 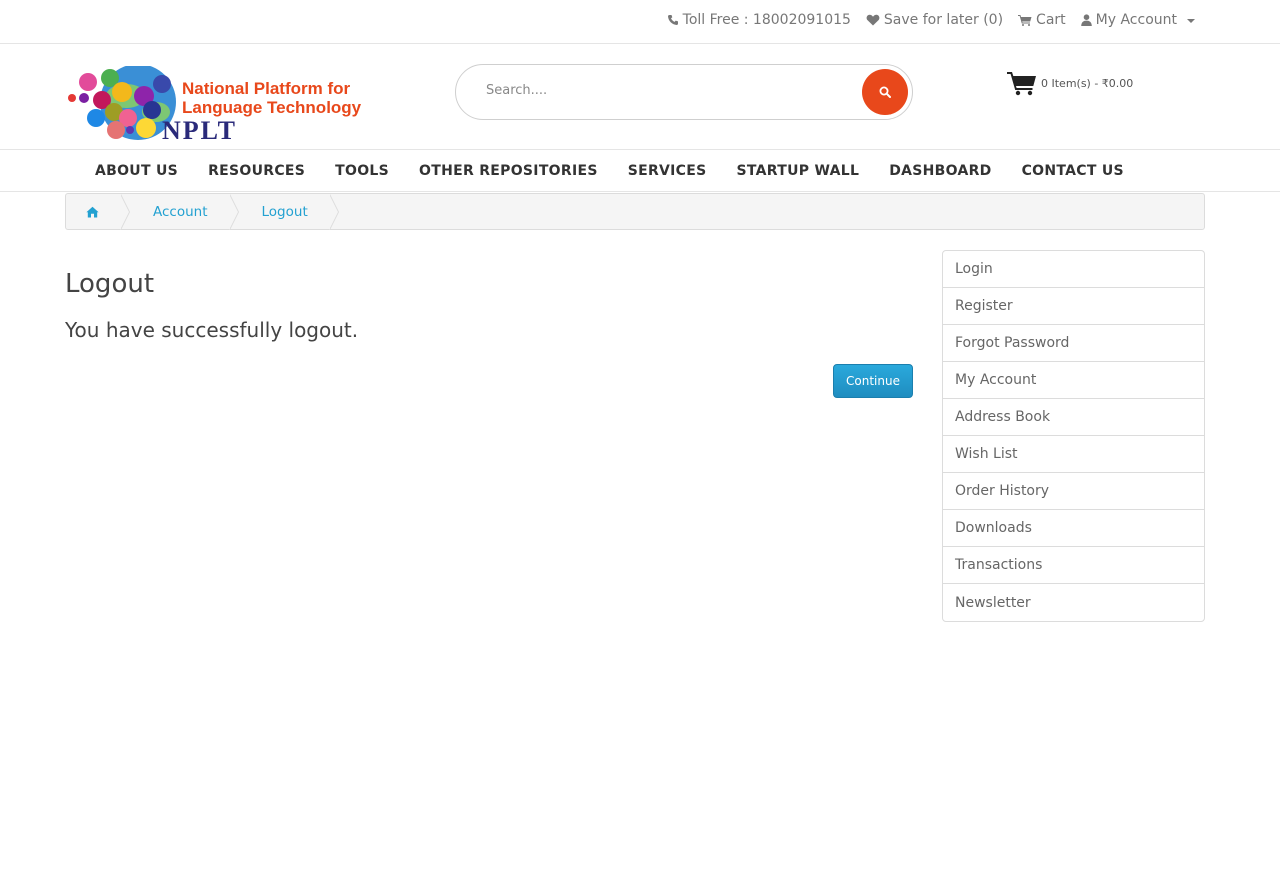 I want to click on my-account-text: My Account, so click(x=1136, y=20).